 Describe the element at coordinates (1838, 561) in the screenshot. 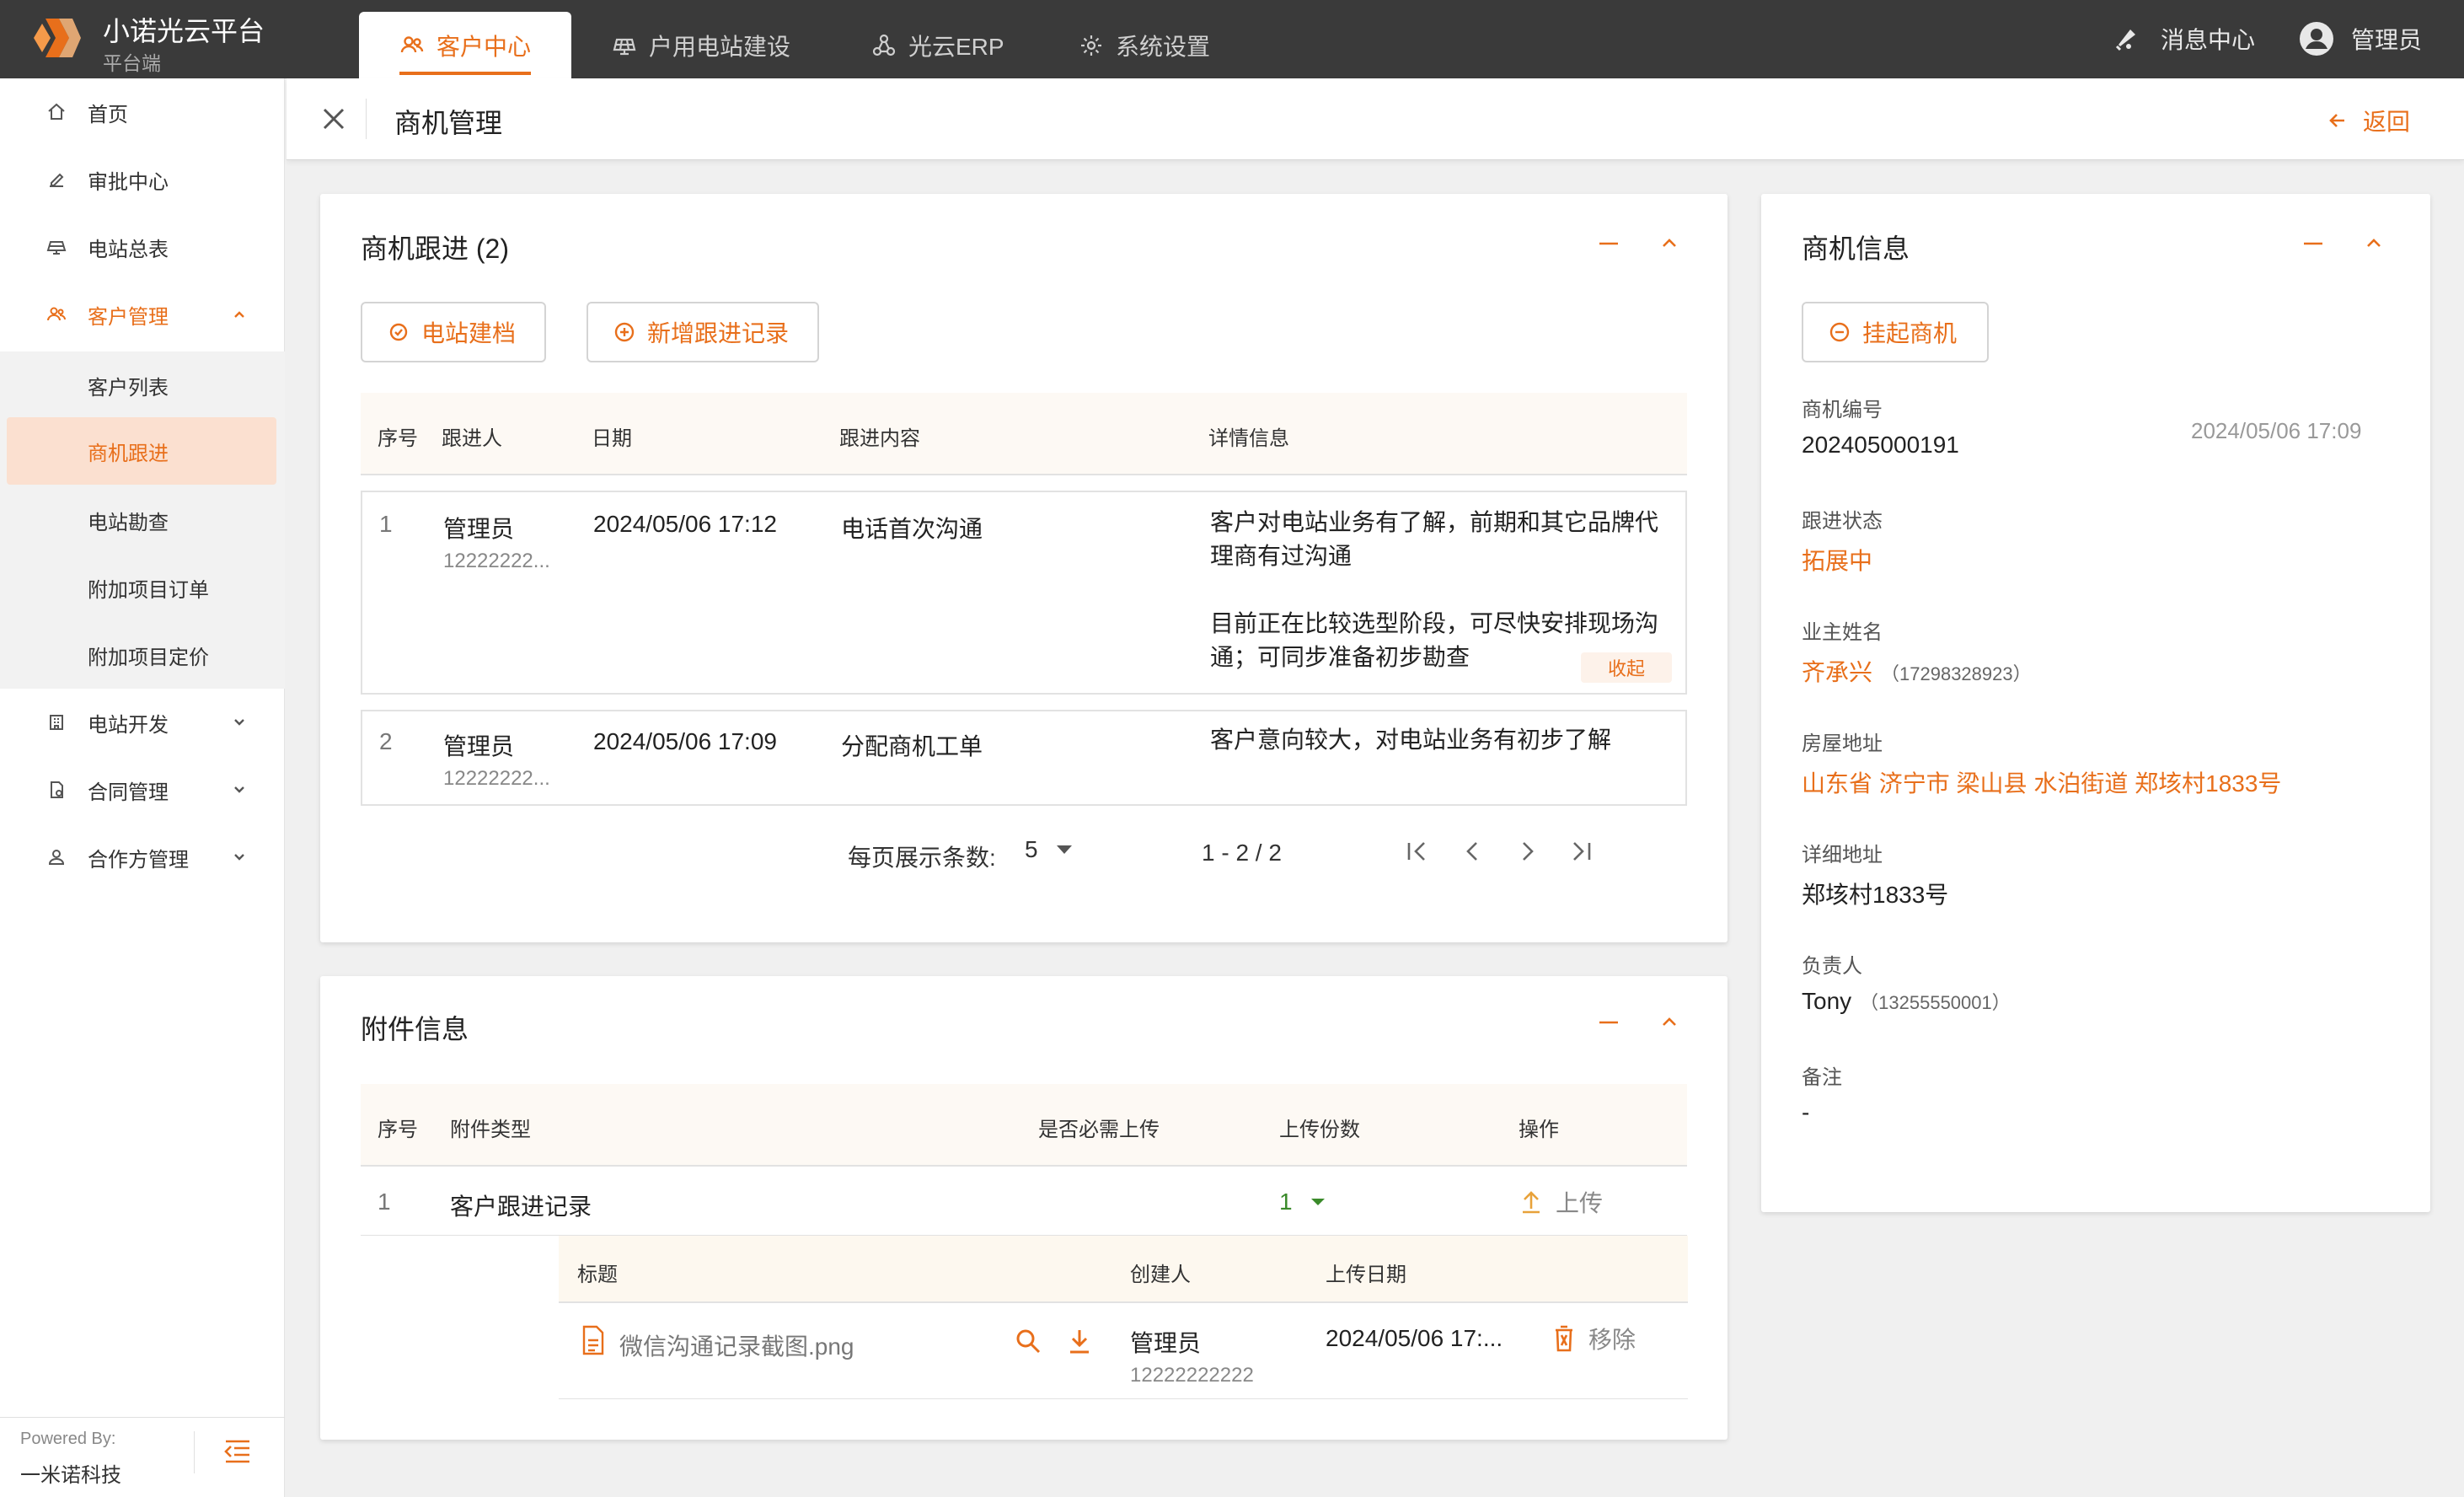

I see `followup-status: 拓展中` at that location.